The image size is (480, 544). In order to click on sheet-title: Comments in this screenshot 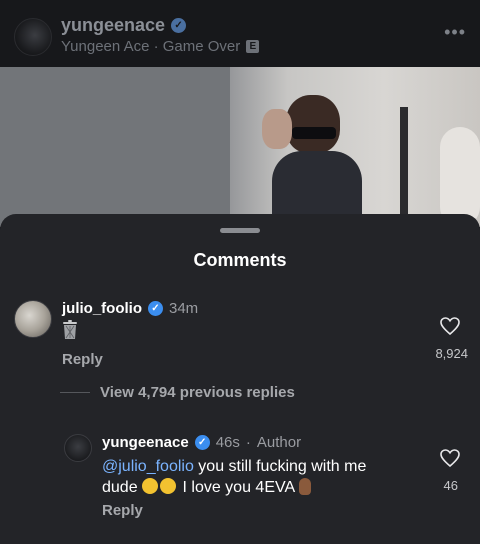, I will do `click(240, 260)`.